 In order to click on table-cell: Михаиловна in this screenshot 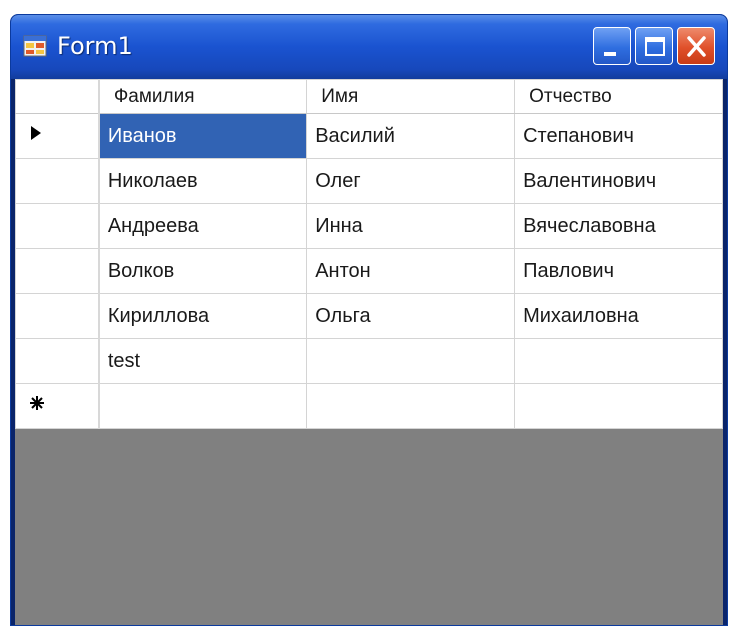, I will do `click(618, 316)`.